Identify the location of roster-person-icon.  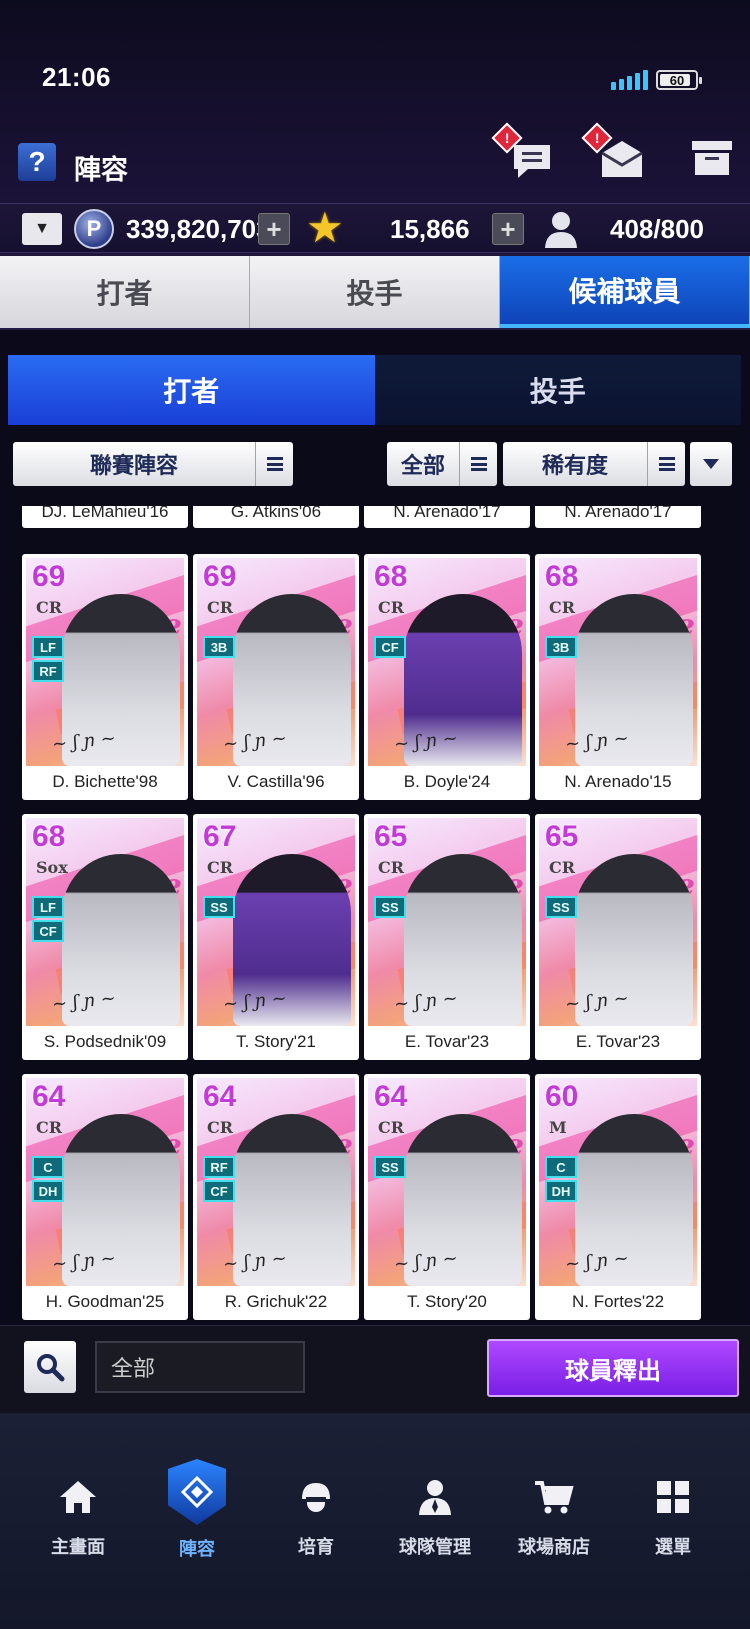
(561, 229).